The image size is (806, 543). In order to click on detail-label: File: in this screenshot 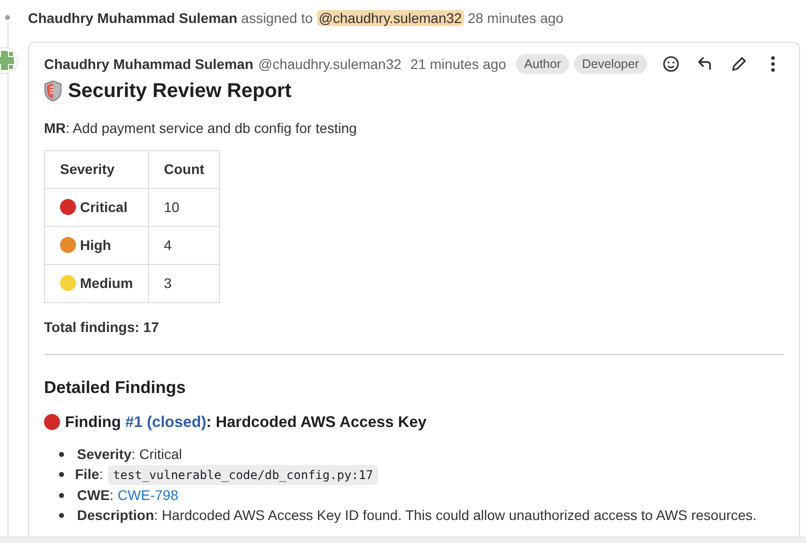, I will do `click(89, 474)`.